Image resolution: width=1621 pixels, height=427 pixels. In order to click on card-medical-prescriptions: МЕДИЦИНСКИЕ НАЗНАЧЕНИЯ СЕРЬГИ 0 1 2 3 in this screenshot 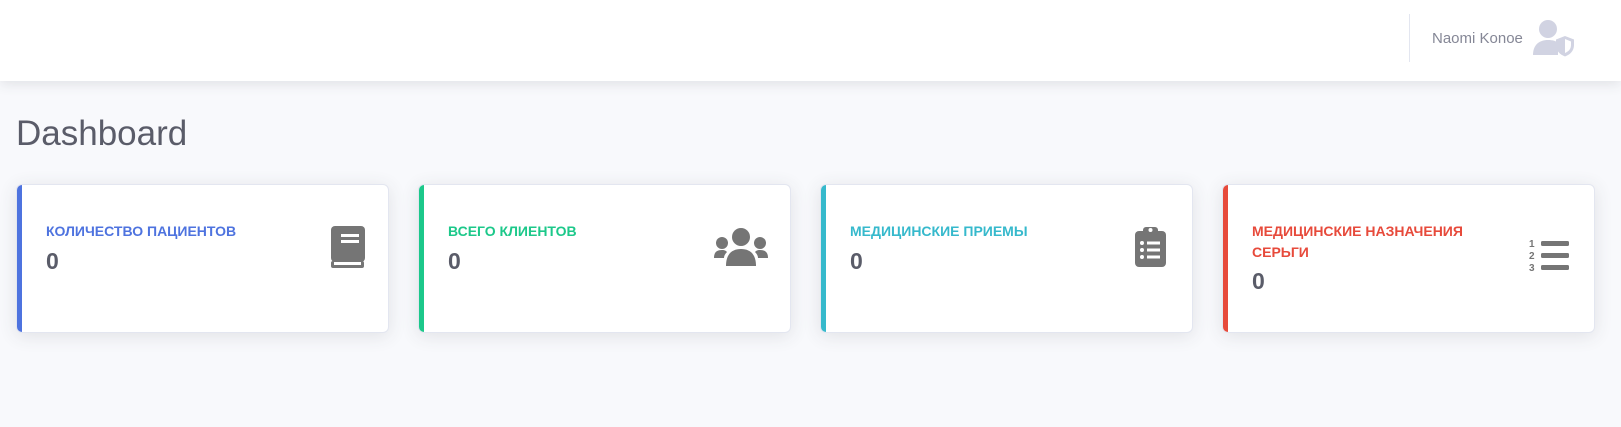, I will do `click(1408, 258)`.